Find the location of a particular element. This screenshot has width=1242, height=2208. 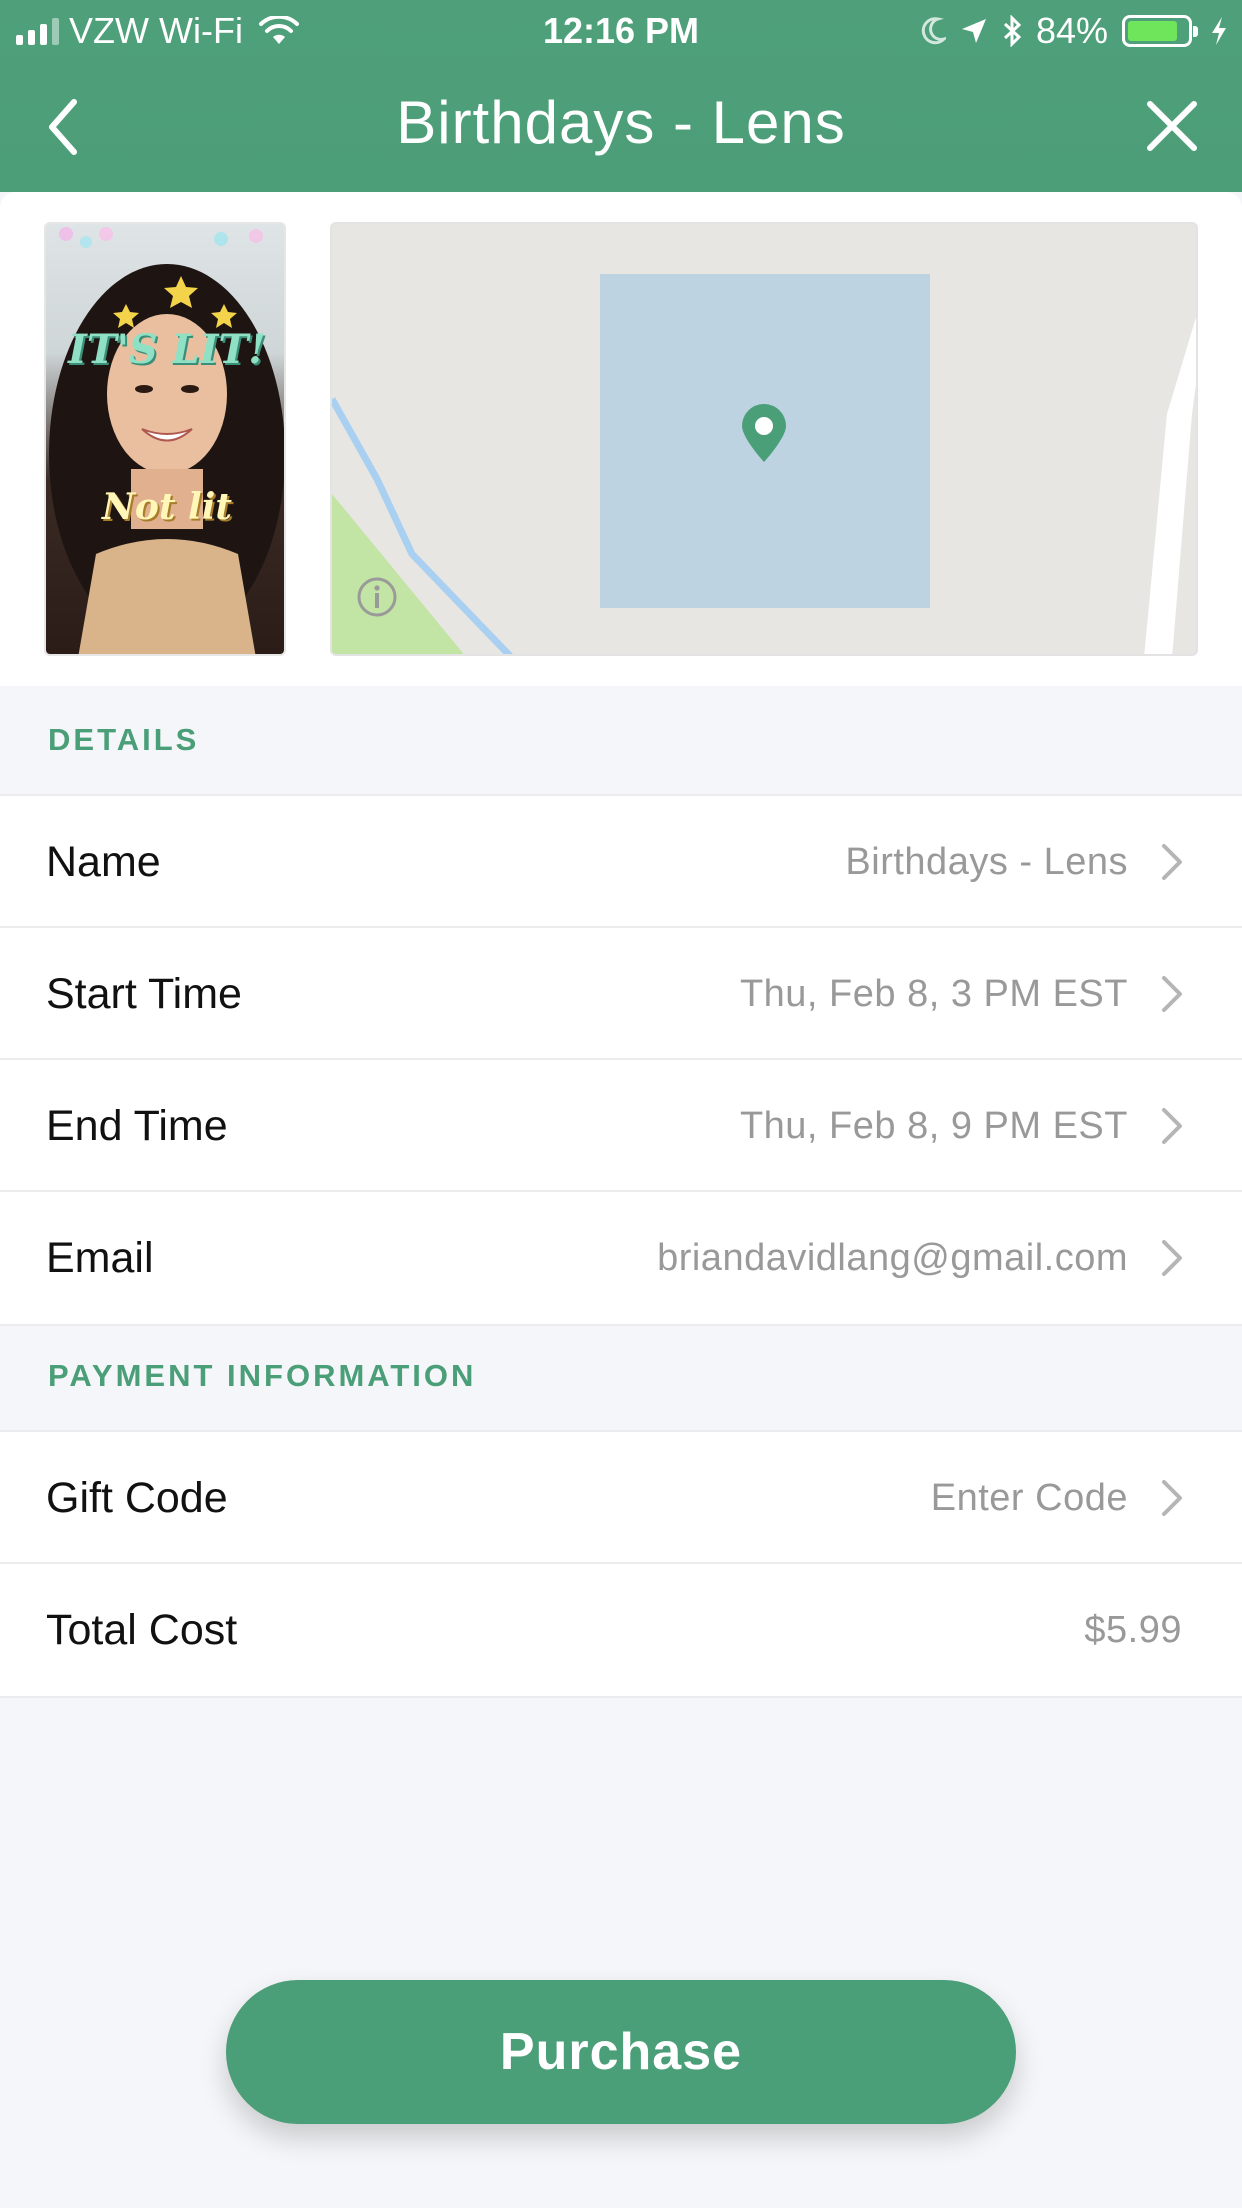

header-bar: VZW Wi-Fi 12:16 PM 84% Birthdays - Lens is located at coordinates (621, 96).